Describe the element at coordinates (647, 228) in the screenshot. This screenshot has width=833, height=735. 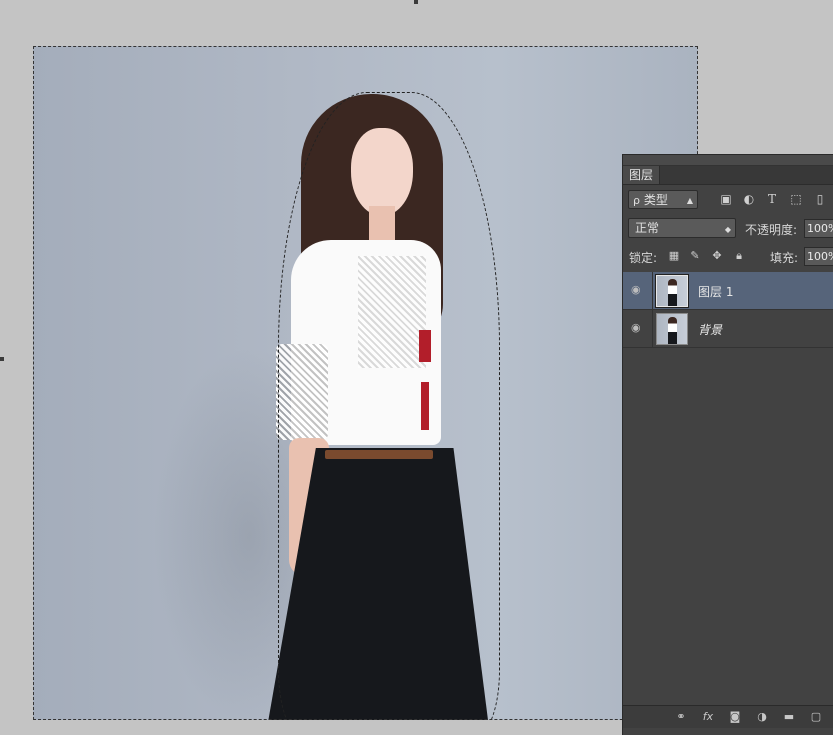
I see `blend-mode-value: 正常` at that location.